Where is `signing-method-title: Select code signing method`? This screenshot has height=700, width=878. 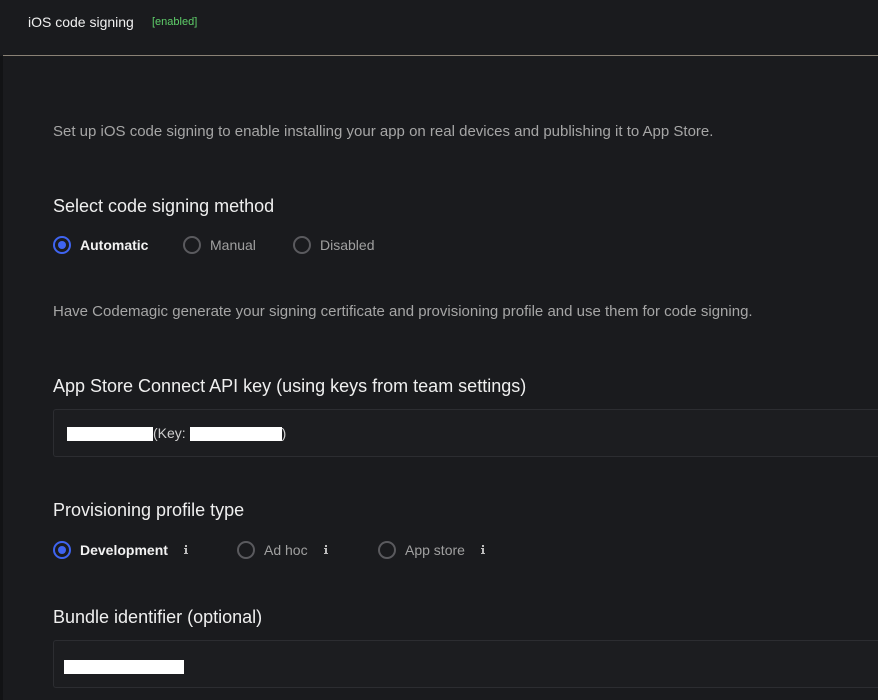 signing-method-title: Select code signing method is located at coordinates (164, 206).